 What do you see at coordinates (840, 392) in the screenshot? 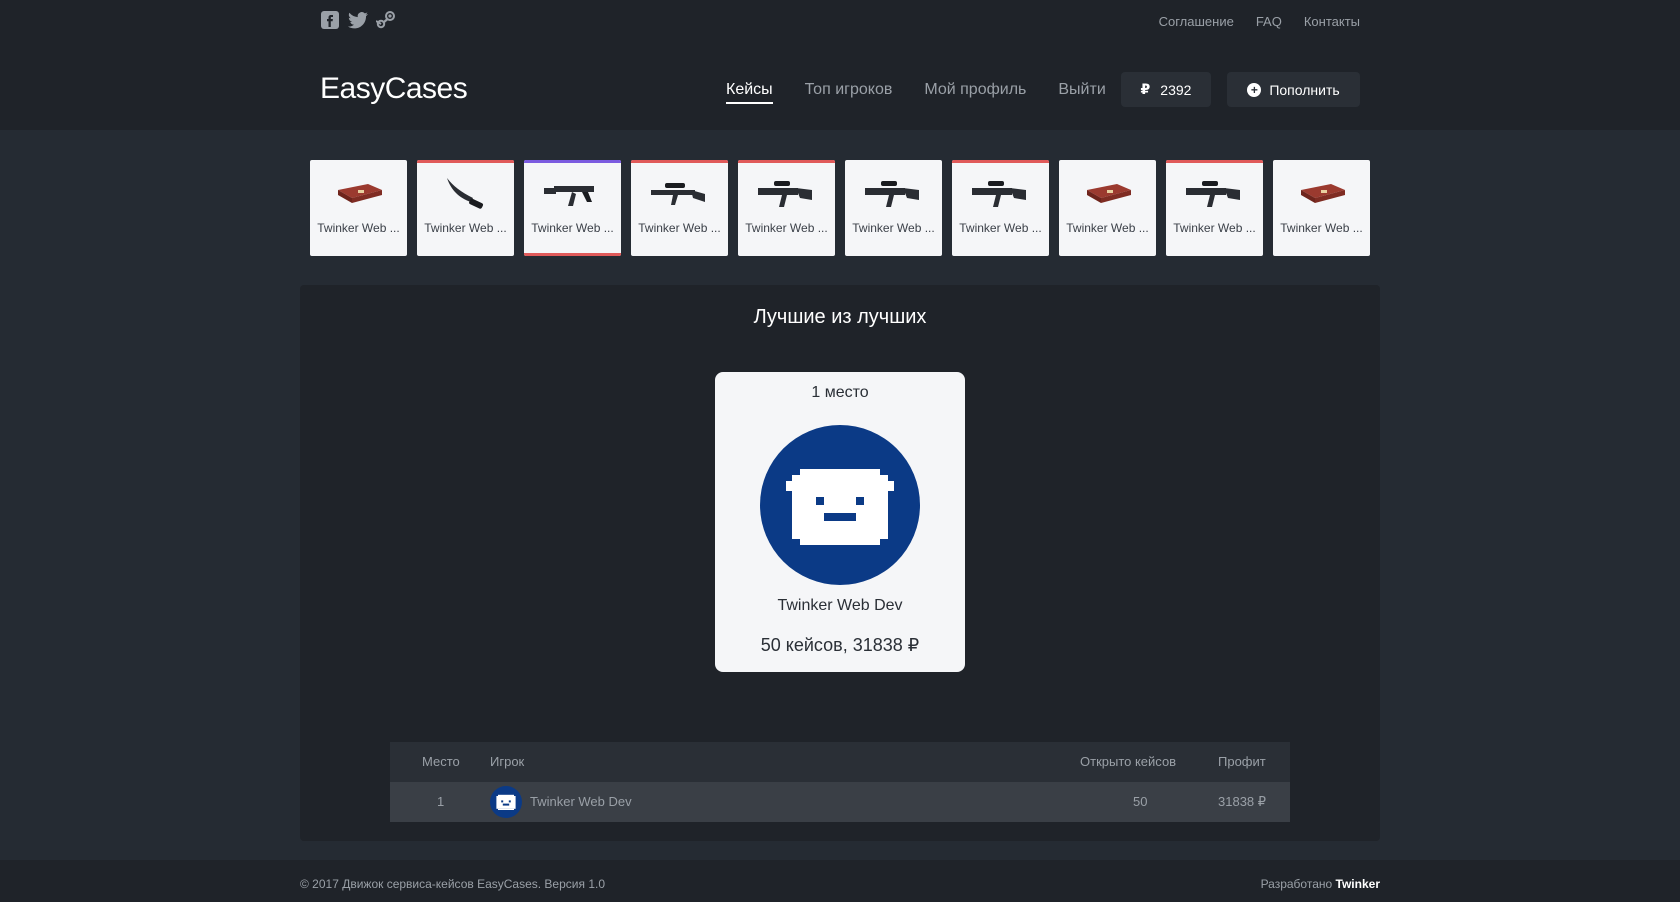
I see `winner-place: 1 место` at bounding box center [840, 392].